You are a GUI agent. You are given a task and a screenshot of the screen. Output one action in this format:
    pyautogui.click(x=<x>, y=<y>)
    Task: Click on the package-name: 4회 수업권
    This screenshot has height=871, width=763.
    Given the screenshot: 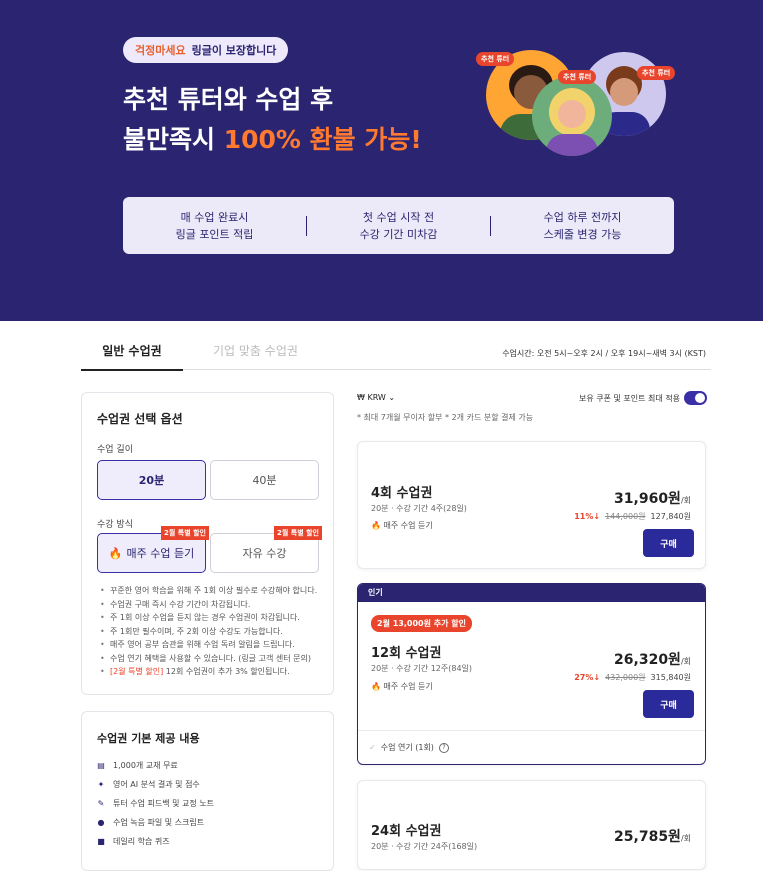 What is the action you would take?
    pyautogui.click(x=402, y=493)
    